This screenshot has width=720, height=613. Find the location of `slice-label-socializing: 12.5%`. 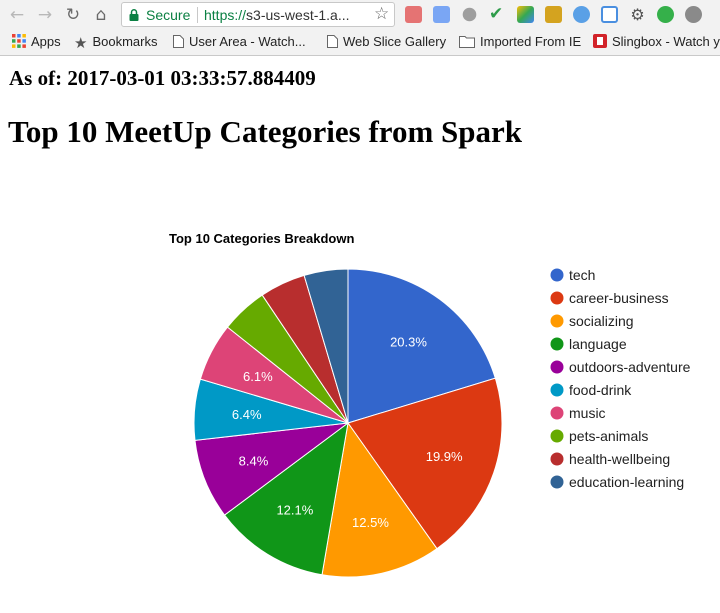

slice-label-socializing: 12.5% is located at coordinates (370, 522).